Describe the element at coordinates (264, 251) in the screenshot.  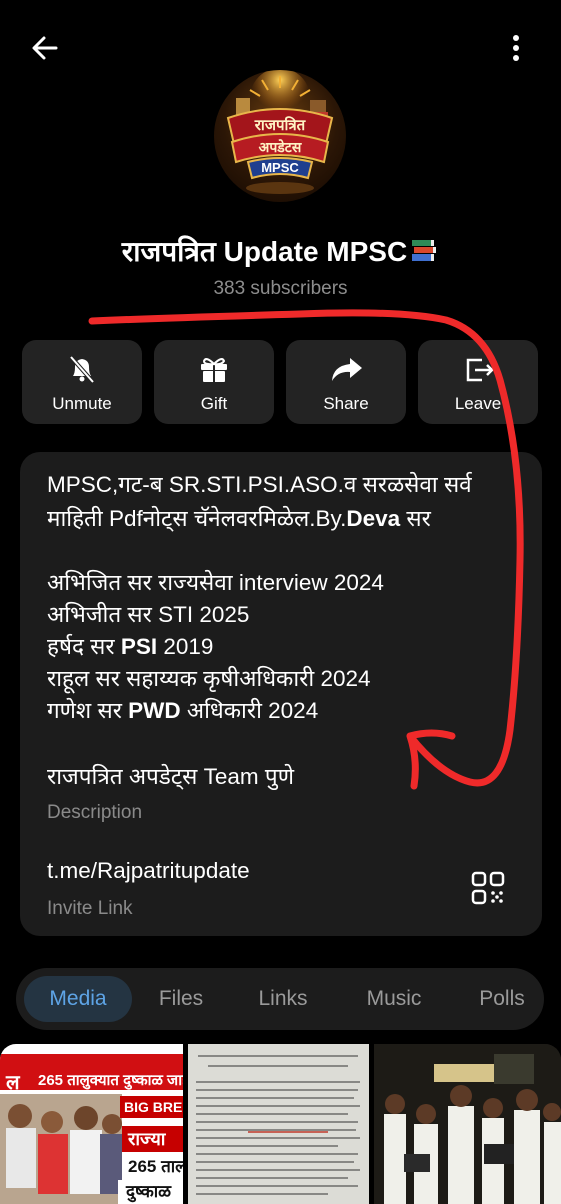
I see `channel-title-text: राजपत्रित Update MPSC` at that location.